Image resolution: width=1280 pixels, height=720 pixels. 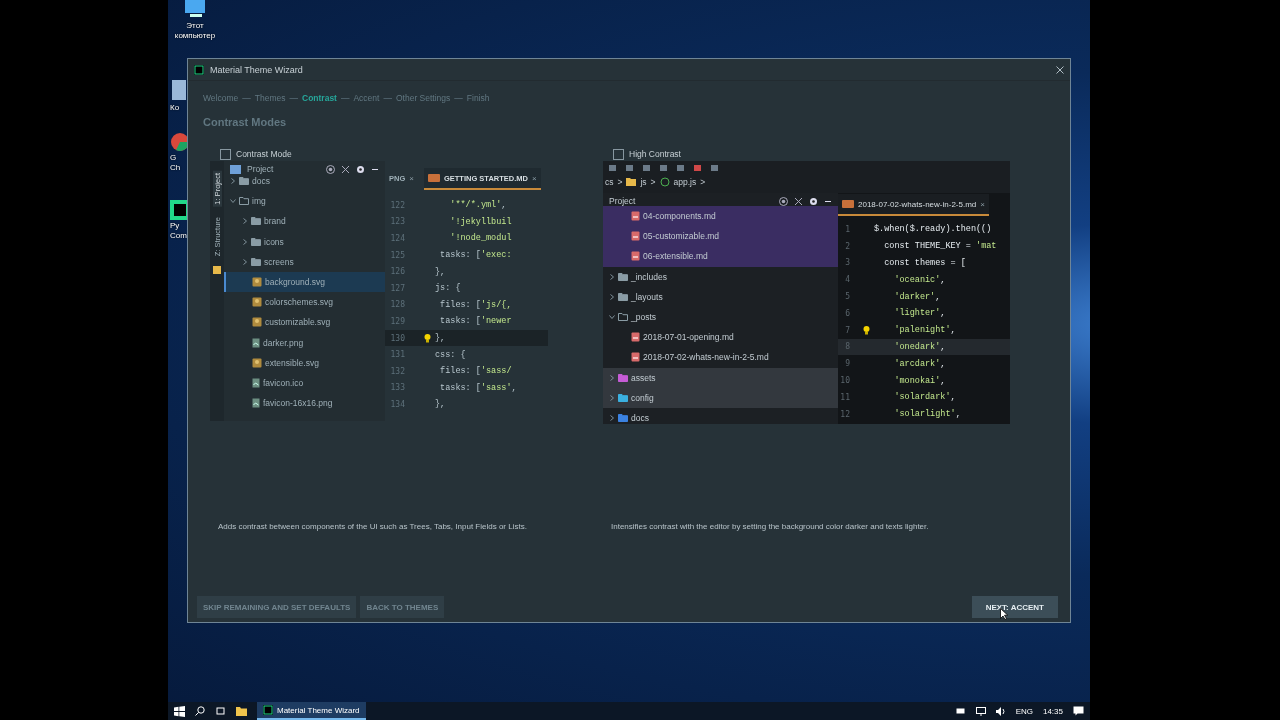 I want to click on line-number: 126, so click(x=397, y=272).